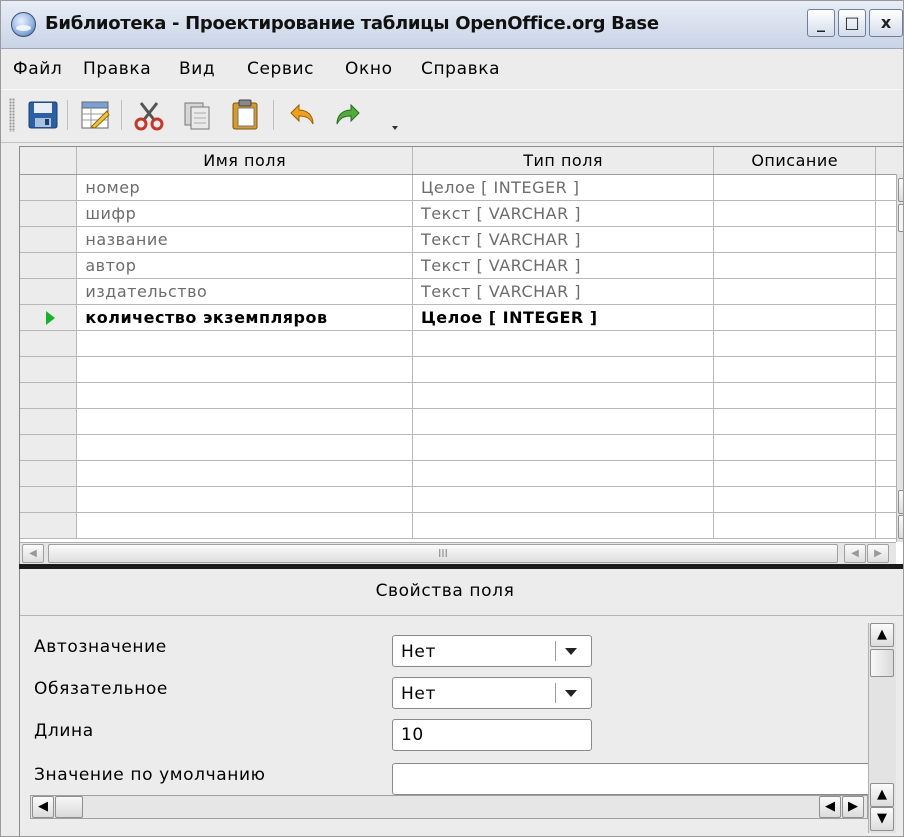 This screenshot has width=904, height=837. I want to click on table-row: шифр Текст [ VARCHAR ], so click(461, 213).